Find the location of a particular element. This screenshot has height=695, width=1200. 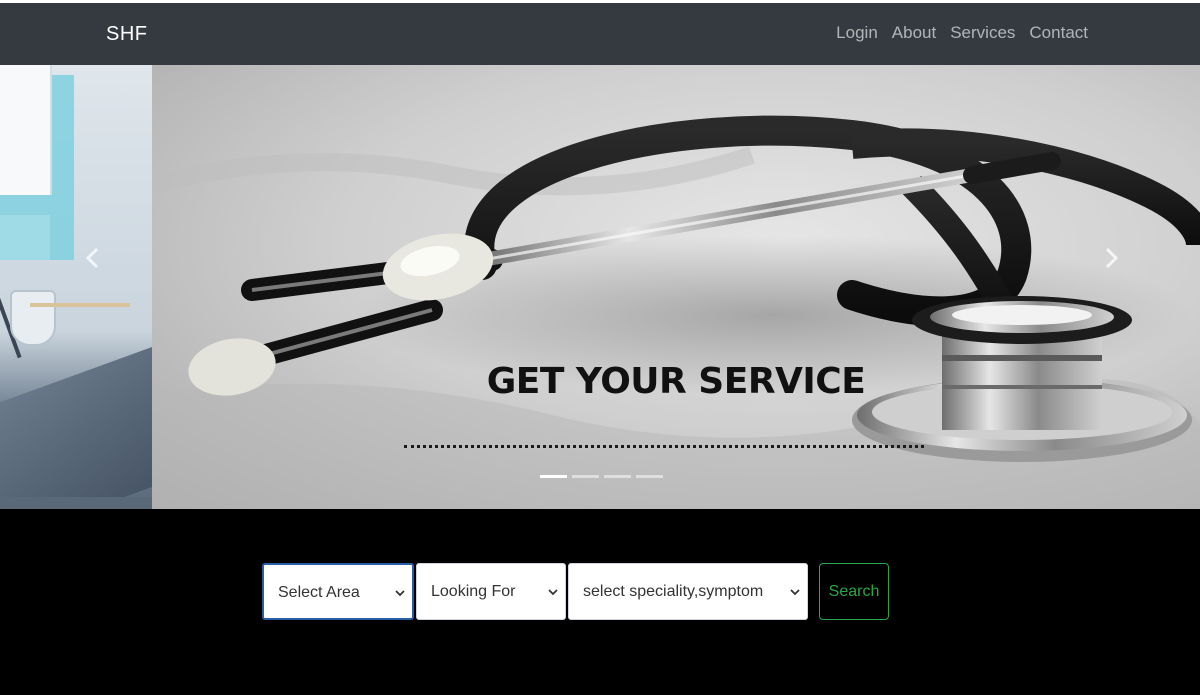

nav-link-login: Login is located at coordinates (857, 33).